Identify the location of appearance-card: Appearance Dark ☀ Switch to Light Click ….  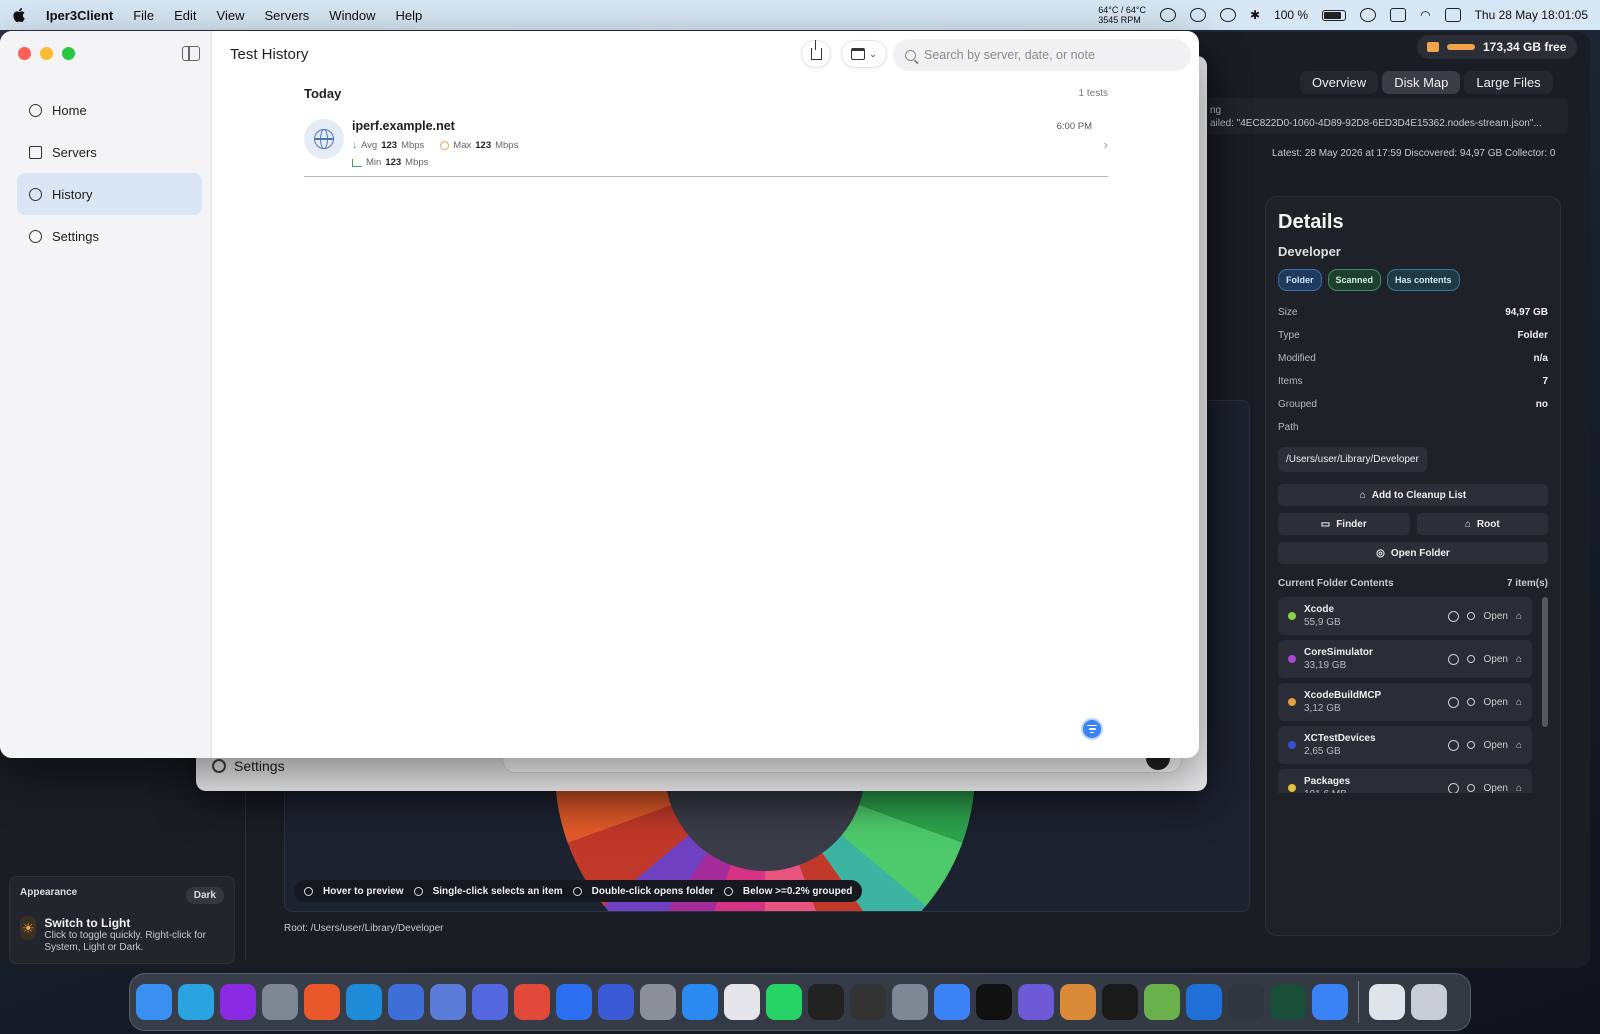
(122, 920).